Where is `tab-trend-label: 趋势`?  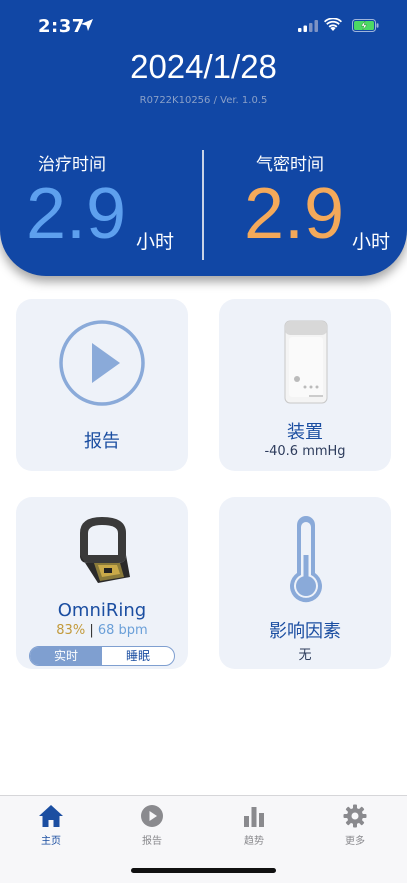 tab-trend-label: 趋势 is located at coordinates (254, 841).